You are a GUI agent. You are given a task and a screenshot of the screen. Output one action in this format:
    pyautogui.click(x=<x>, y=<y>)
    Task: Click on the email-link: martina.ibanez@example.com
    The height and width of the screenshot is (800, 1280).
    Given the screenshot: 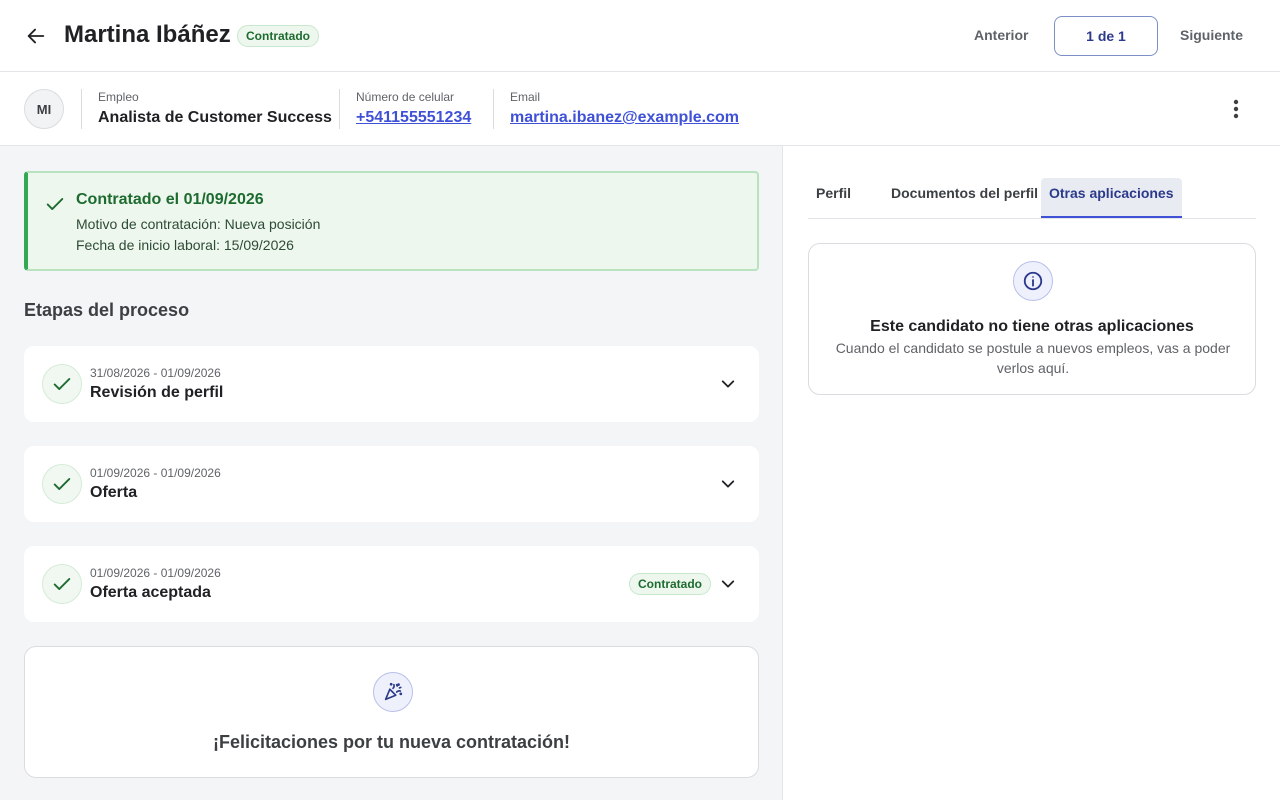 What is the action you would take?
    pyautogui.click(x=624, y=118)
    